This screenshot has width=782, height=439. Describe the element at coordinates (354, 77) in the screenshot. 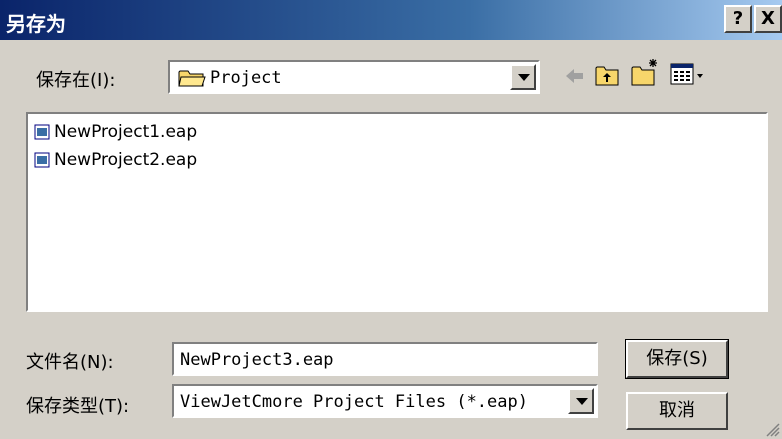

I see `save-in-combo: Project` at that location.